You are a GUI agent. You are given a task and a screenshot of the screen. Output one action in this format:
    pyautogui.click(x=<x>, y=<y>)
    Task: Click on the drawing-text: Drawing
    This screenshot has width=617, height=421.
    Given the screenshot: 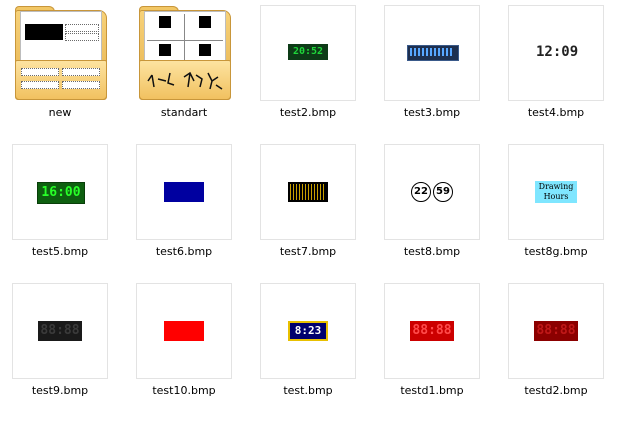 What is the action you would take?
    pyautogui.click(x=556, y=186)
    